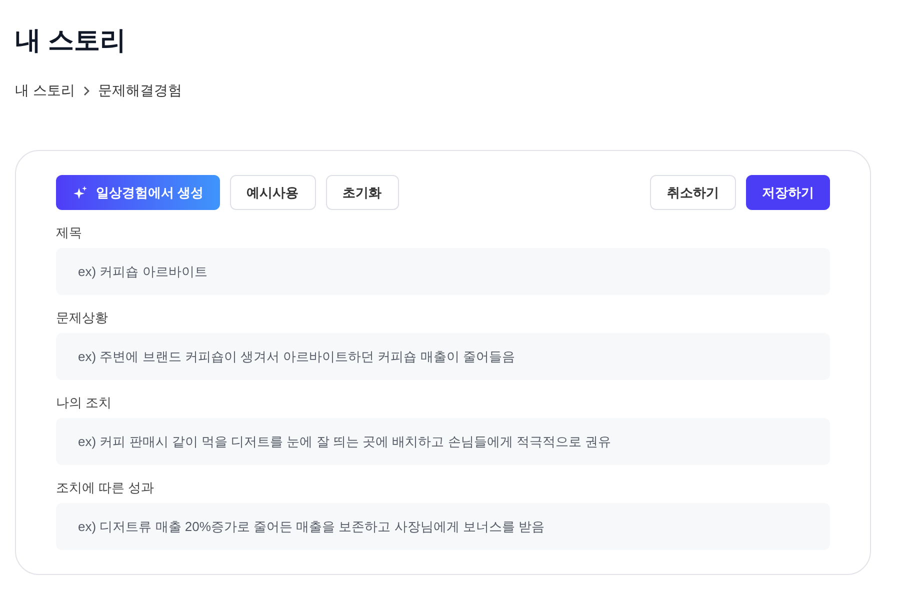 The width and height of the screenshot is (904, 597). Describe the element at coordinates (443, 526) in the screenshot. I see `input-field: ex) 디저트류 매출 20%증가로 줄어든 매출을 보존하고 사장님에게 보너스를 받음` at that location.